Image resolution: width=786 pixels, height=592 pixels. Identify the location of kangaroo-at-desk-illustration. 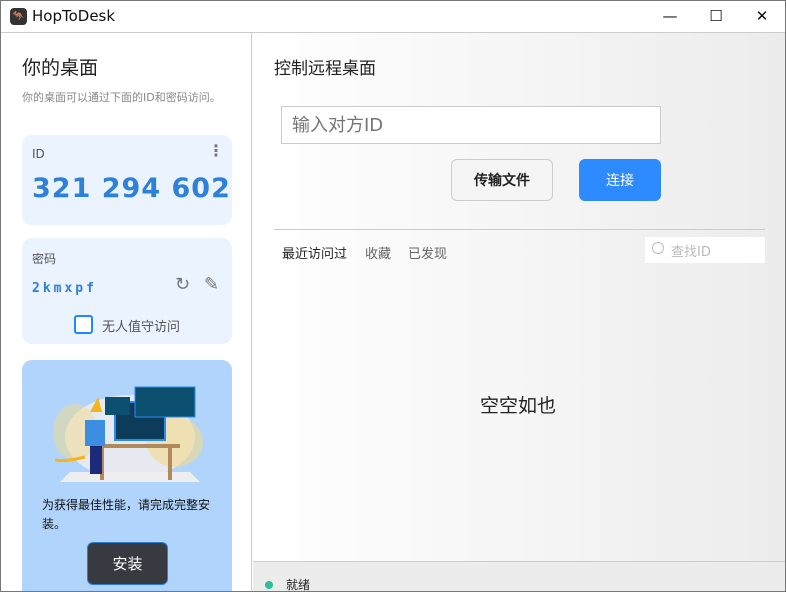
(128, 434).